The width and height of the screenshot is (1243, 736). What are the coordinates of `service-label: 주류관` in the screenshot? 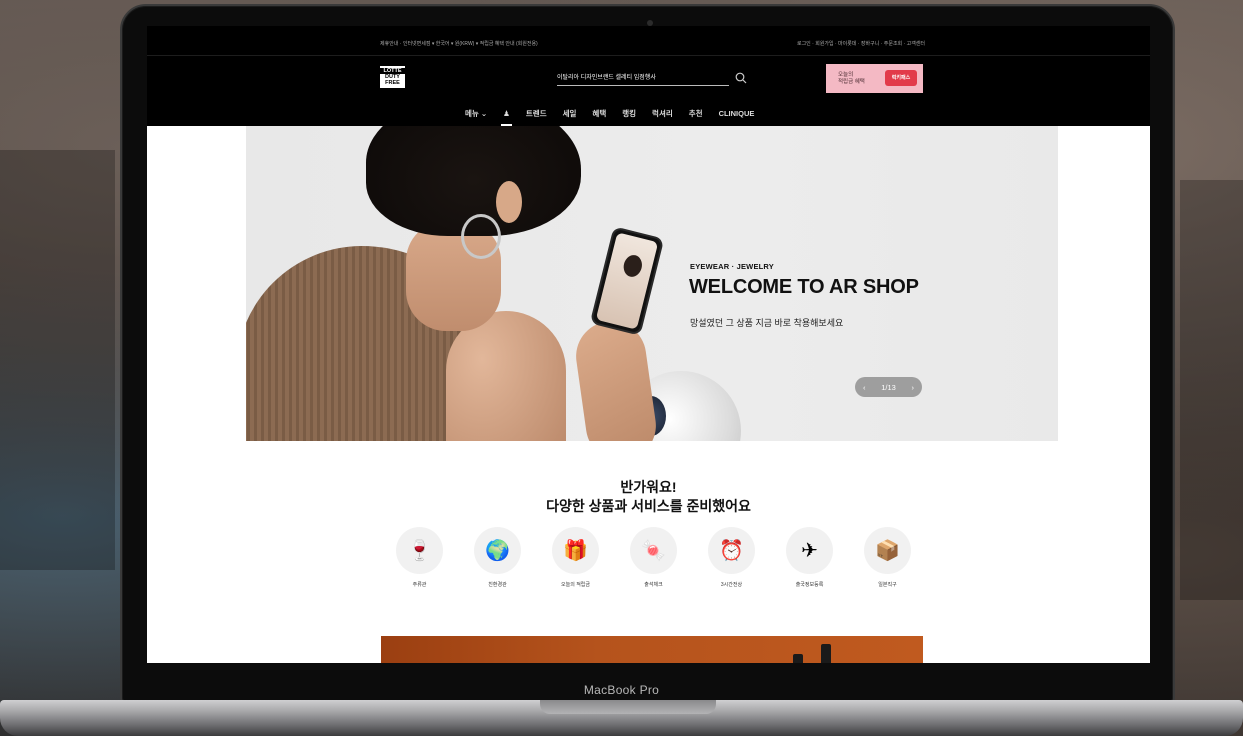 It's located at (419, 585).